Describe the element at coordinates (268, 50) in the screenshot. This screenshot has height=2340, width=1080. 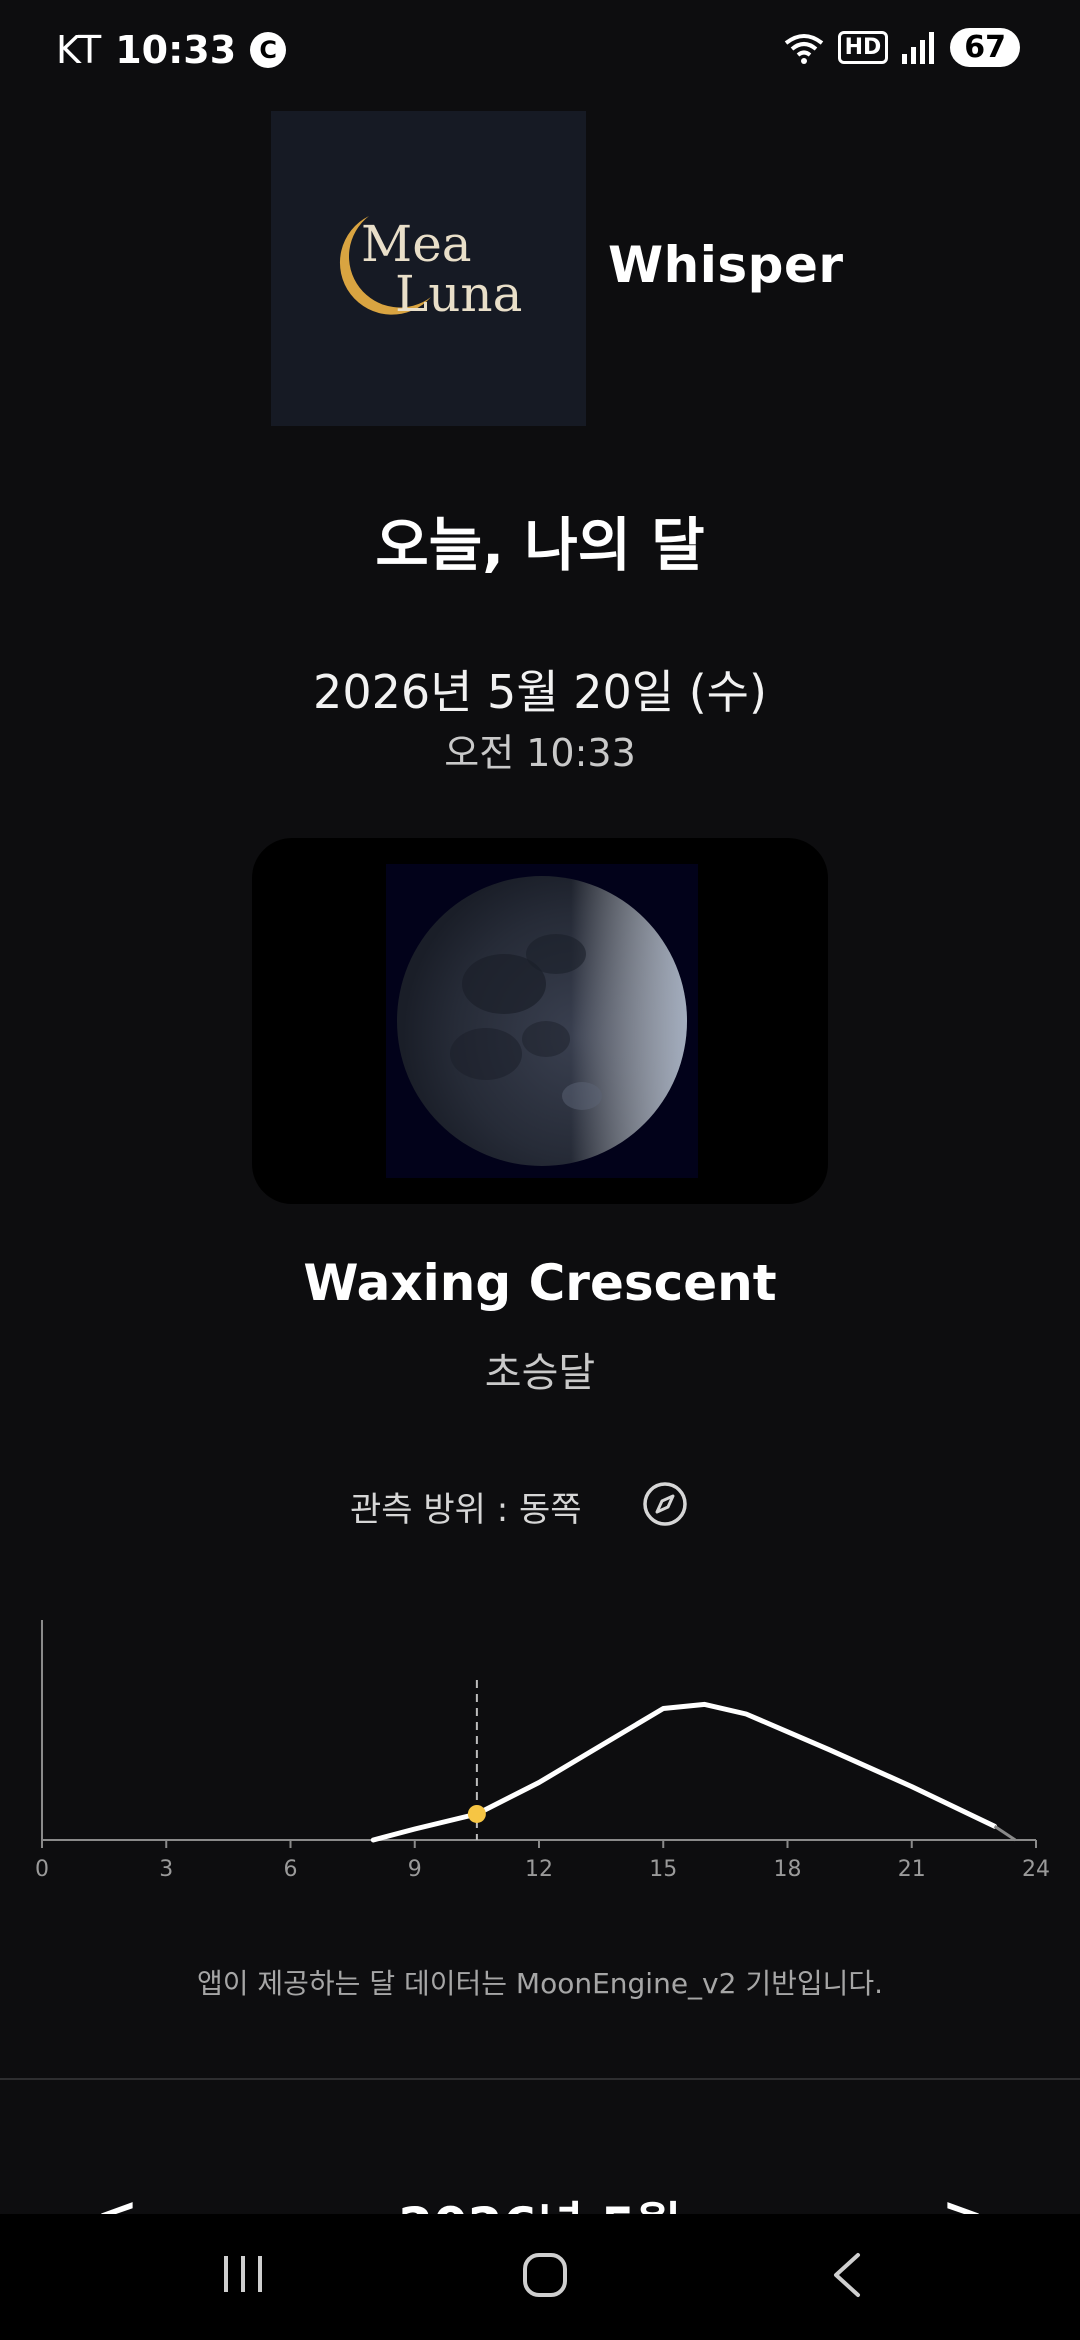
I see `c-badge-icon: C` at that location.